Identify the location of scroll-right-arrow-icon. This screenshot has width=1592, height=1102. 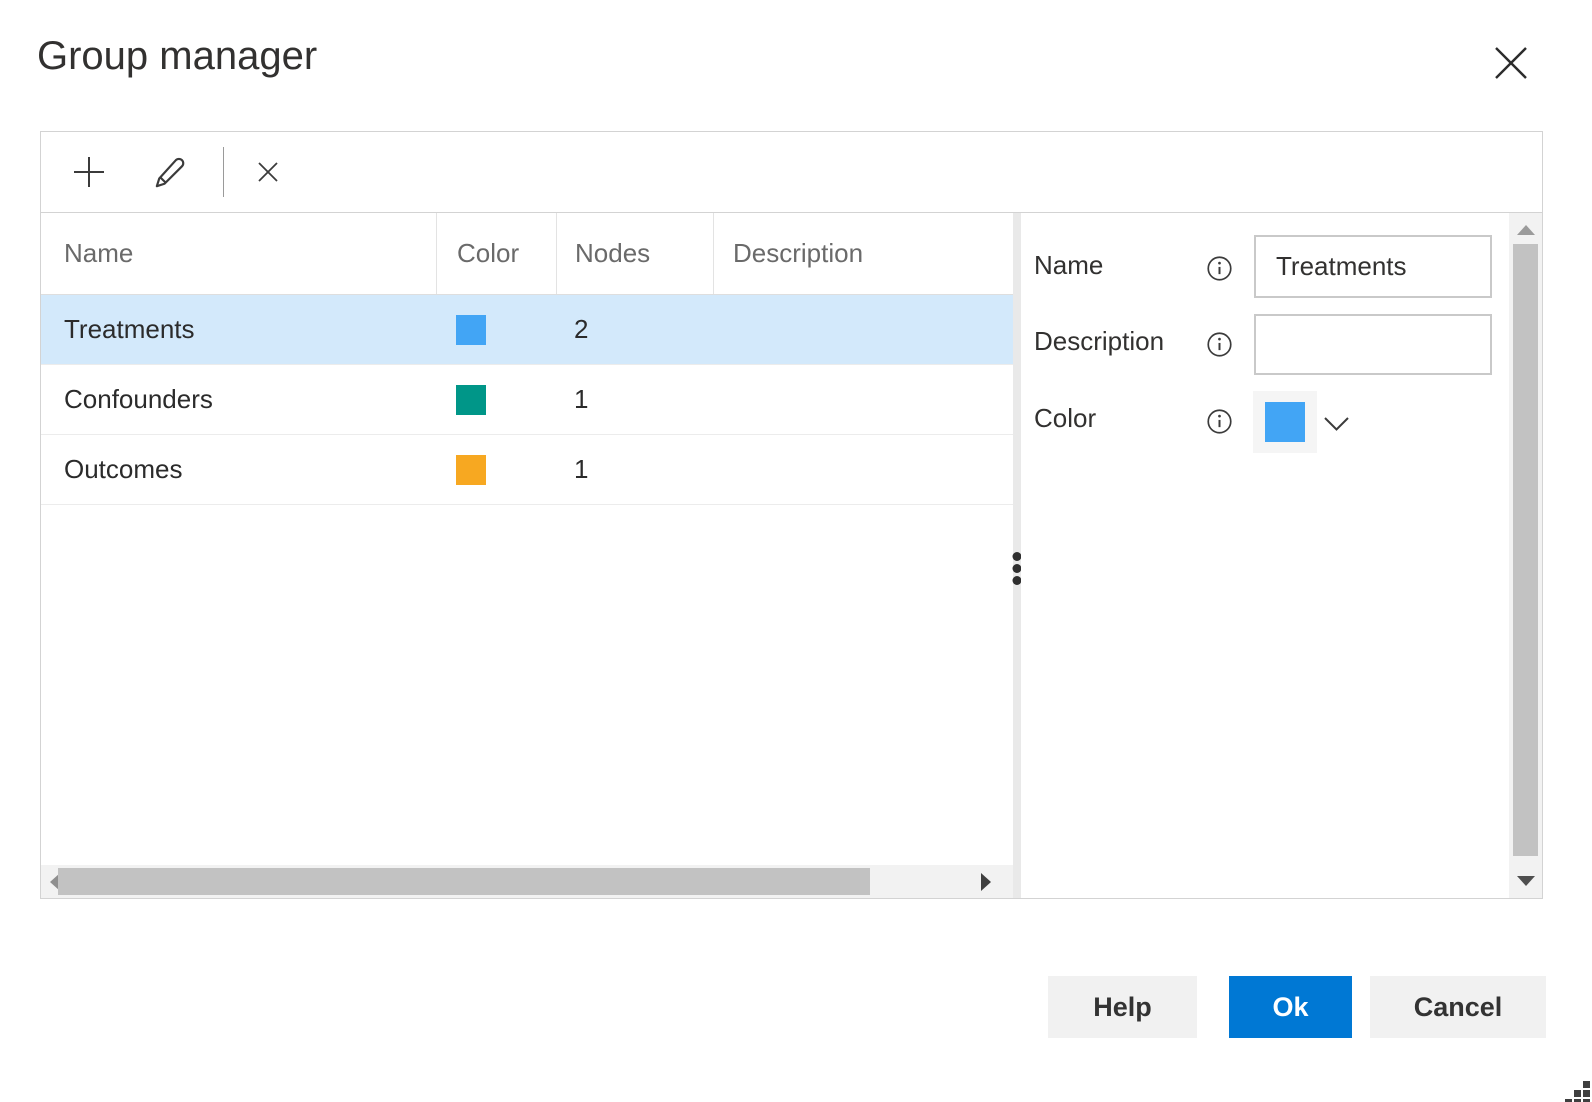
(986, 881).